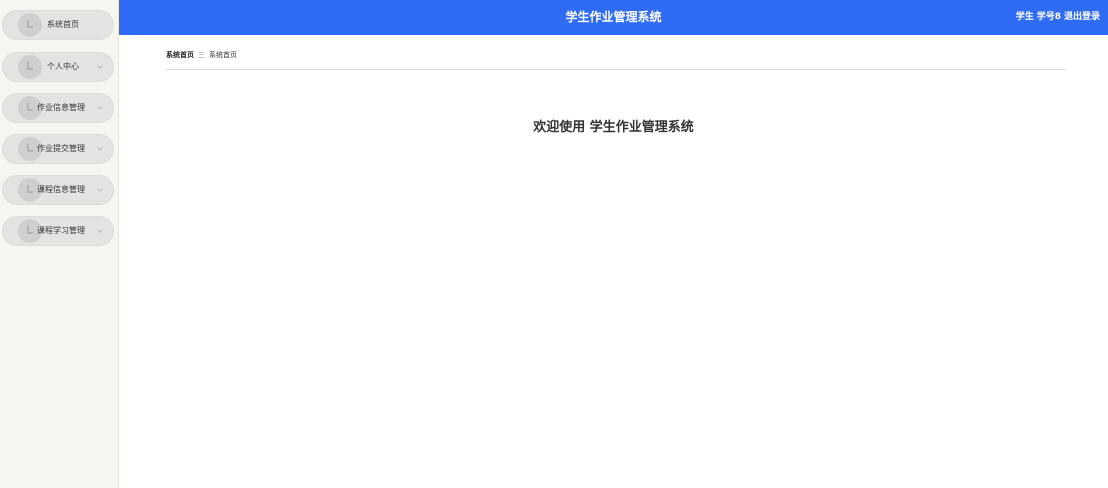  I want to click on sidebar-item-personal-center: 个人中心, so click(58, 67).